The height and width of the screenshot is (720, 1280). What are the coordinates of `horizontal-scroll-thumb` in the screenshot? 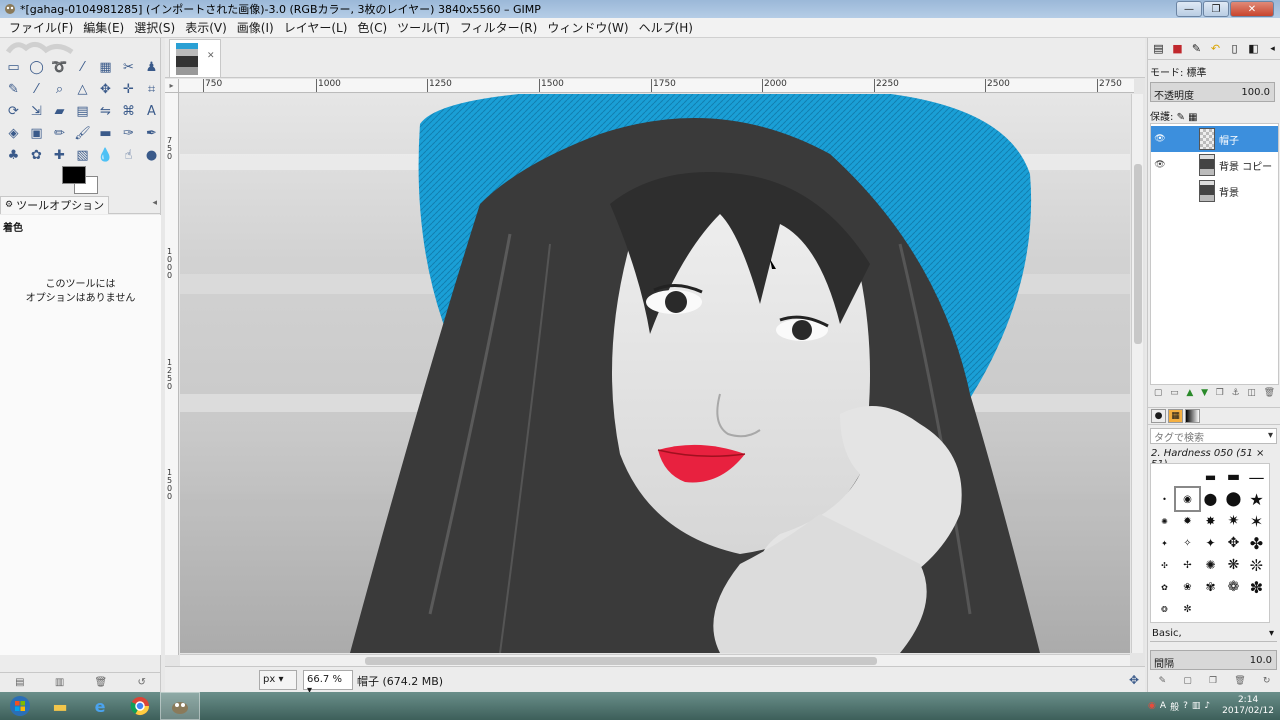 It's located at (621, 661).